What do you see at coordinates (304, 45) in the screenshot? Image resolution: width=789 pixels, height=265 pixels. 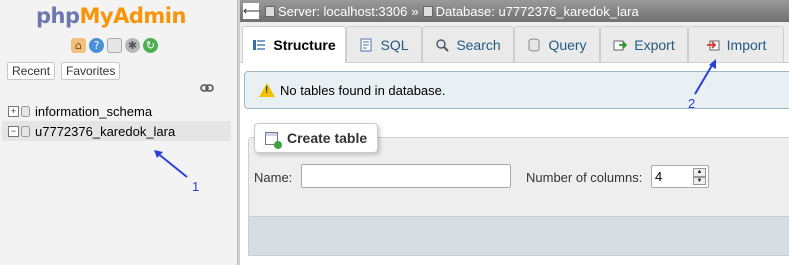 I see `tab-label: Structure` at bounding box center [304, 45].